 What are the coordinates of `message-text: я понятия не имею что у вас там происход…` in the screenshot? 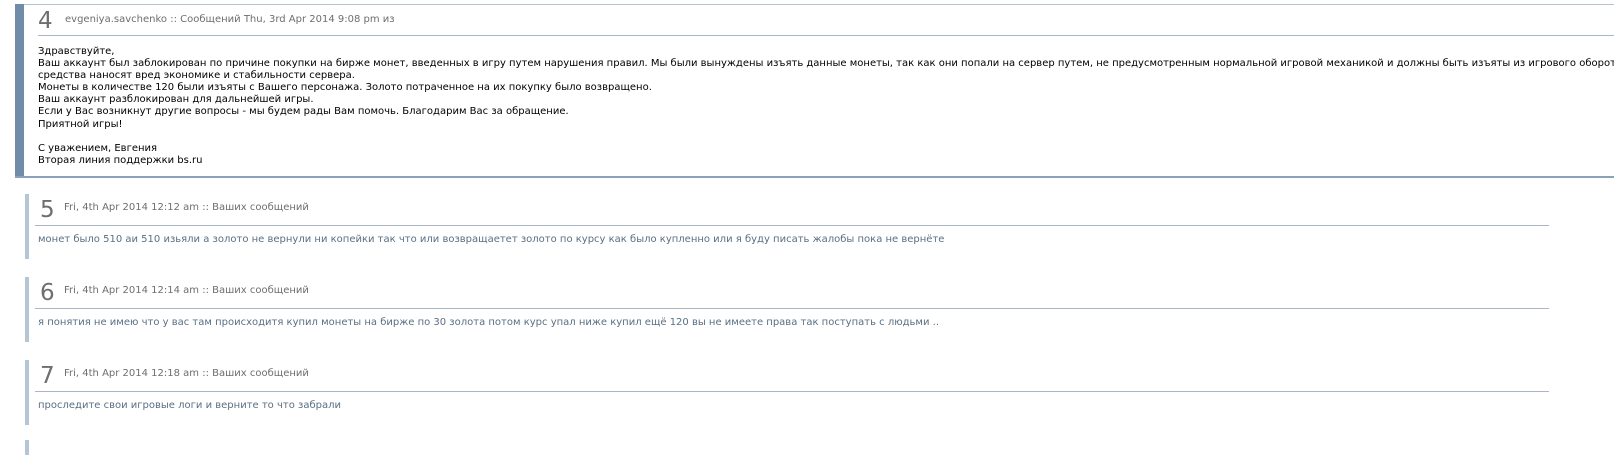 It's located at (489, 322).